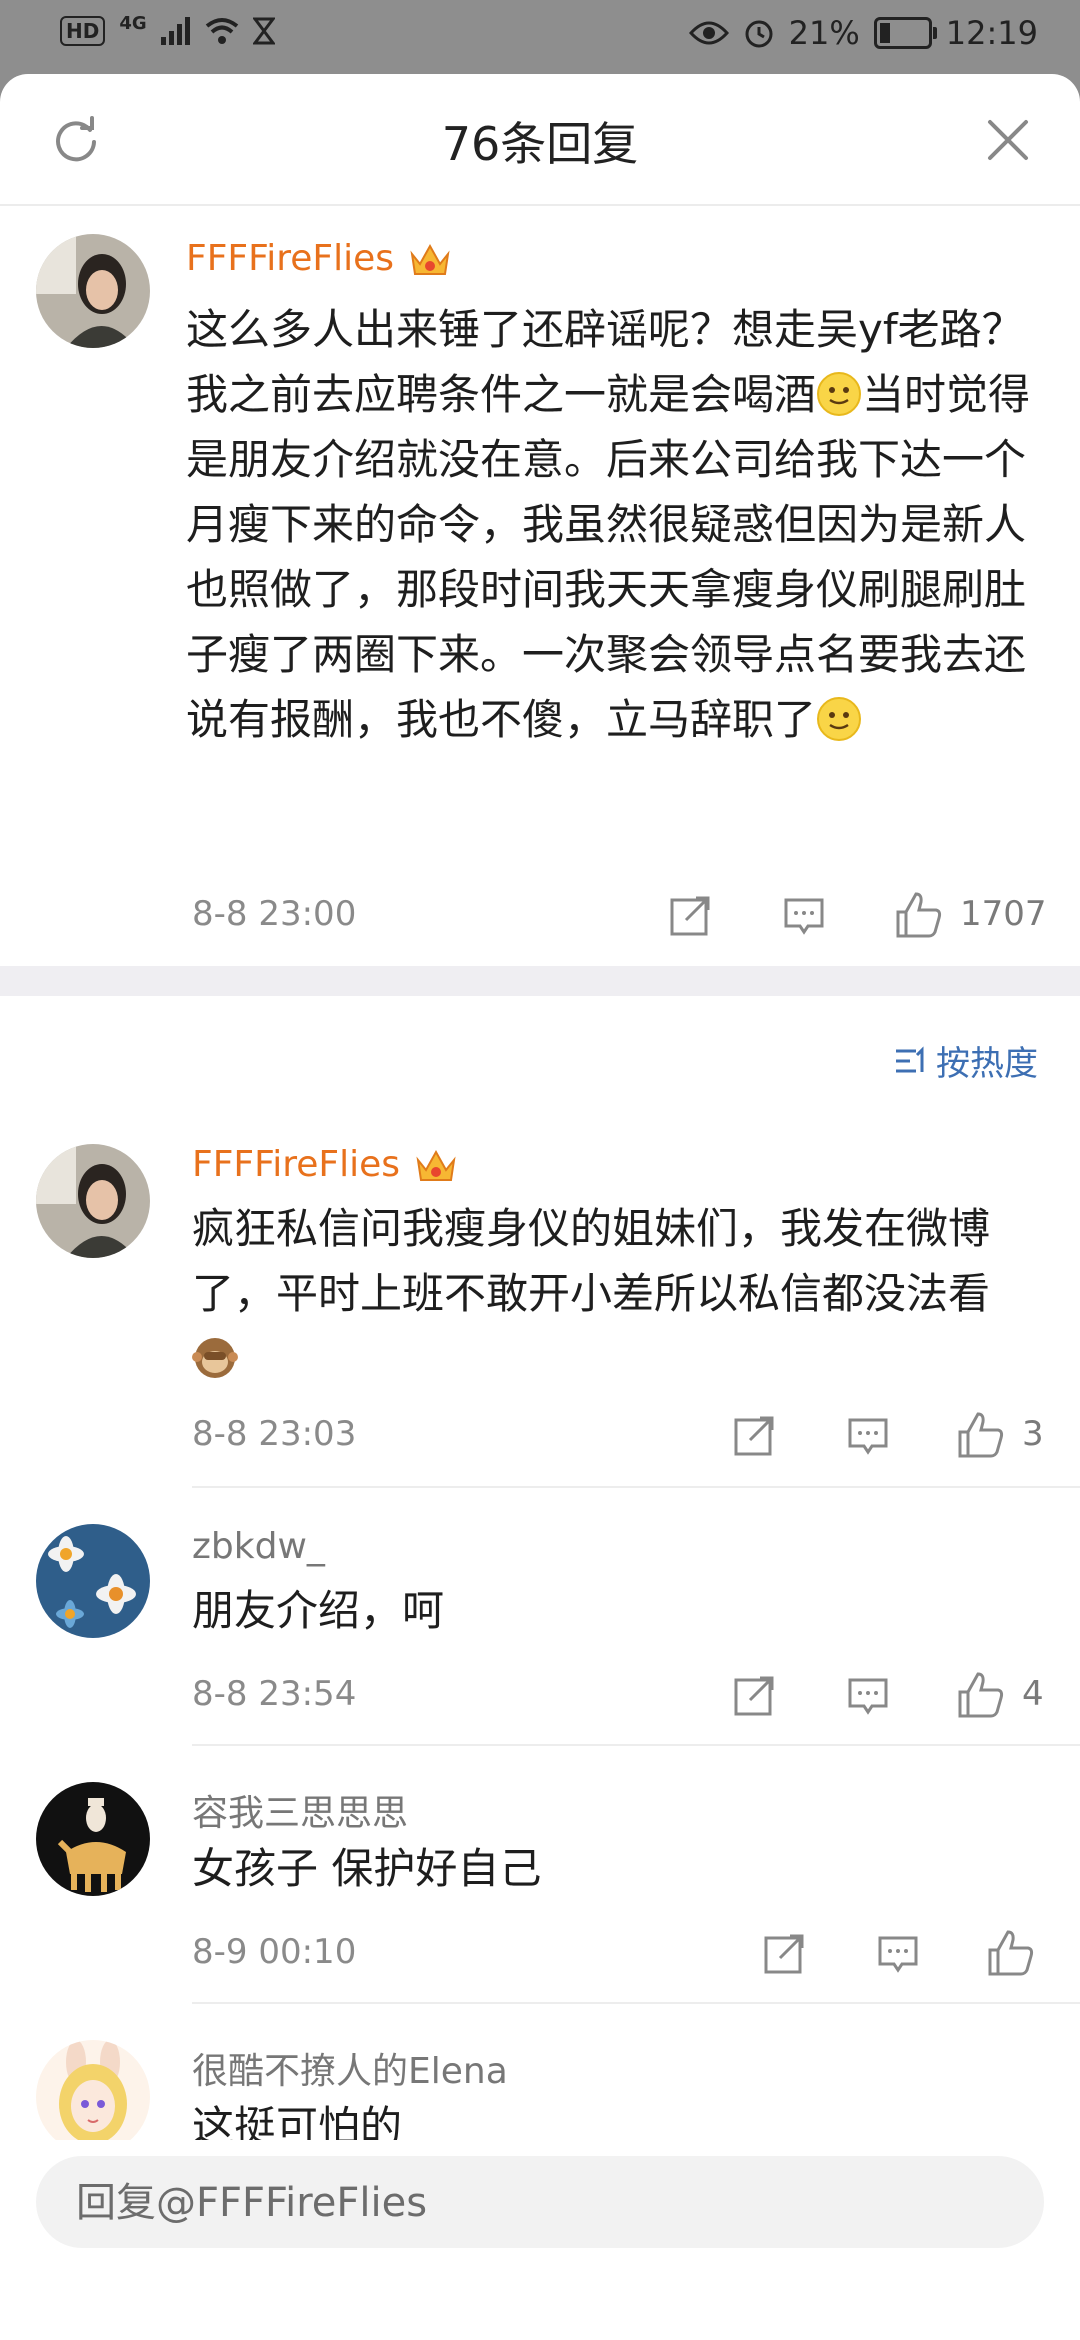  Describe the element at coordinates (274, 914) in the screenshot. I see `comment-time: 8-8 23:00` at that location.